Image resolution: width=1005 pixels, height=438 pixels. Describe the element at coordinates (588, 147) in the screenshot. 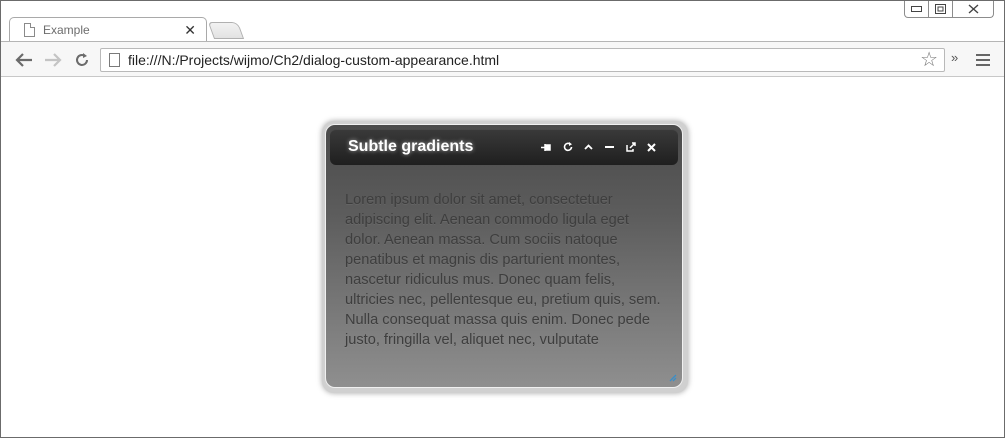

I see `collapse-icon` at that location.